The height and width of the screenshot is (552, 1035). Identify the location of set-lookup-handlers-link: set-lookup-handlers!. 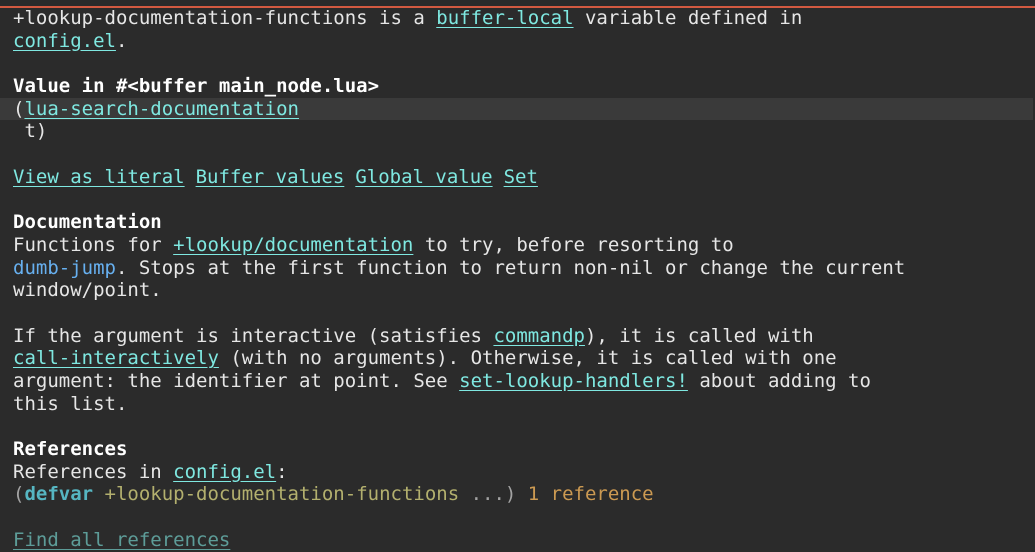
(573, 381).